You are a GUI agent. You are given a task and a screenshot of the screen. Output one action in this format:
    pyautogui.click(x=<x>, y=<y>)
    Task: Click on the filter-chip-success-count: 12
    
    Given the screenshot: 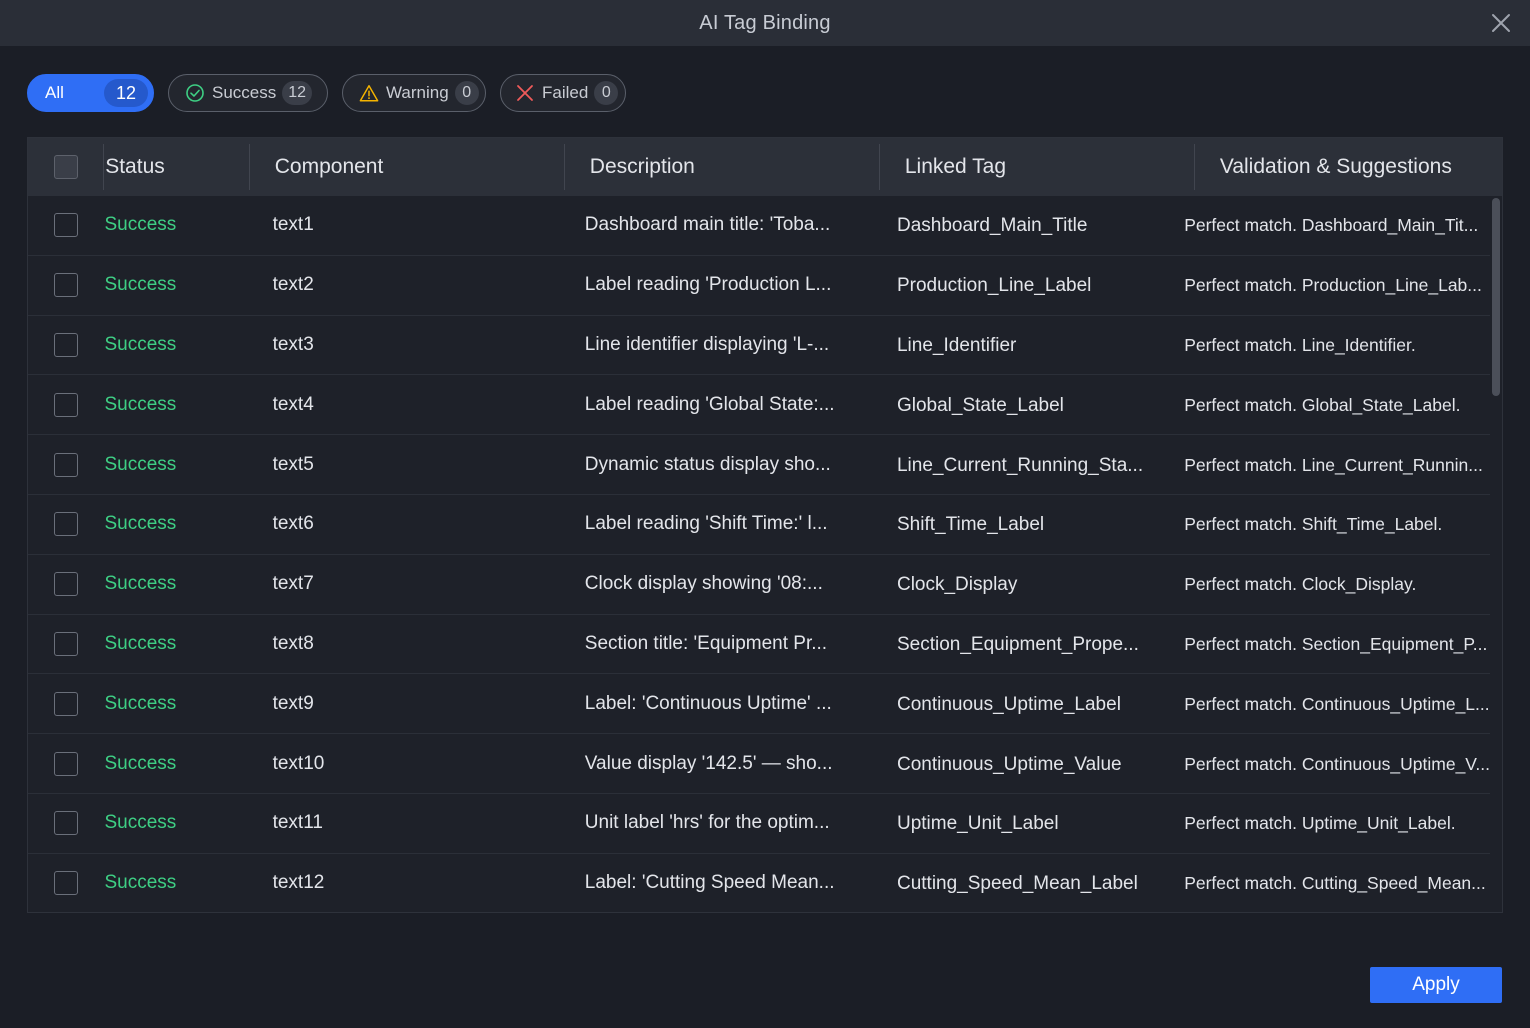 What is the action you would take?
    pyautogui.click(x=297, y=93)
    